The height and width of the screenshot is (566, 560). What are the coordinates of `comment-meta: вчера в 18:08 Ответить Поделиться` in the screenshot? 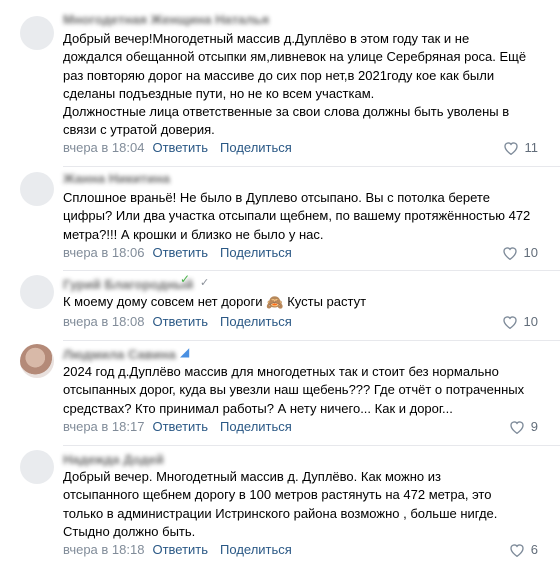 It's located at (183, 321).